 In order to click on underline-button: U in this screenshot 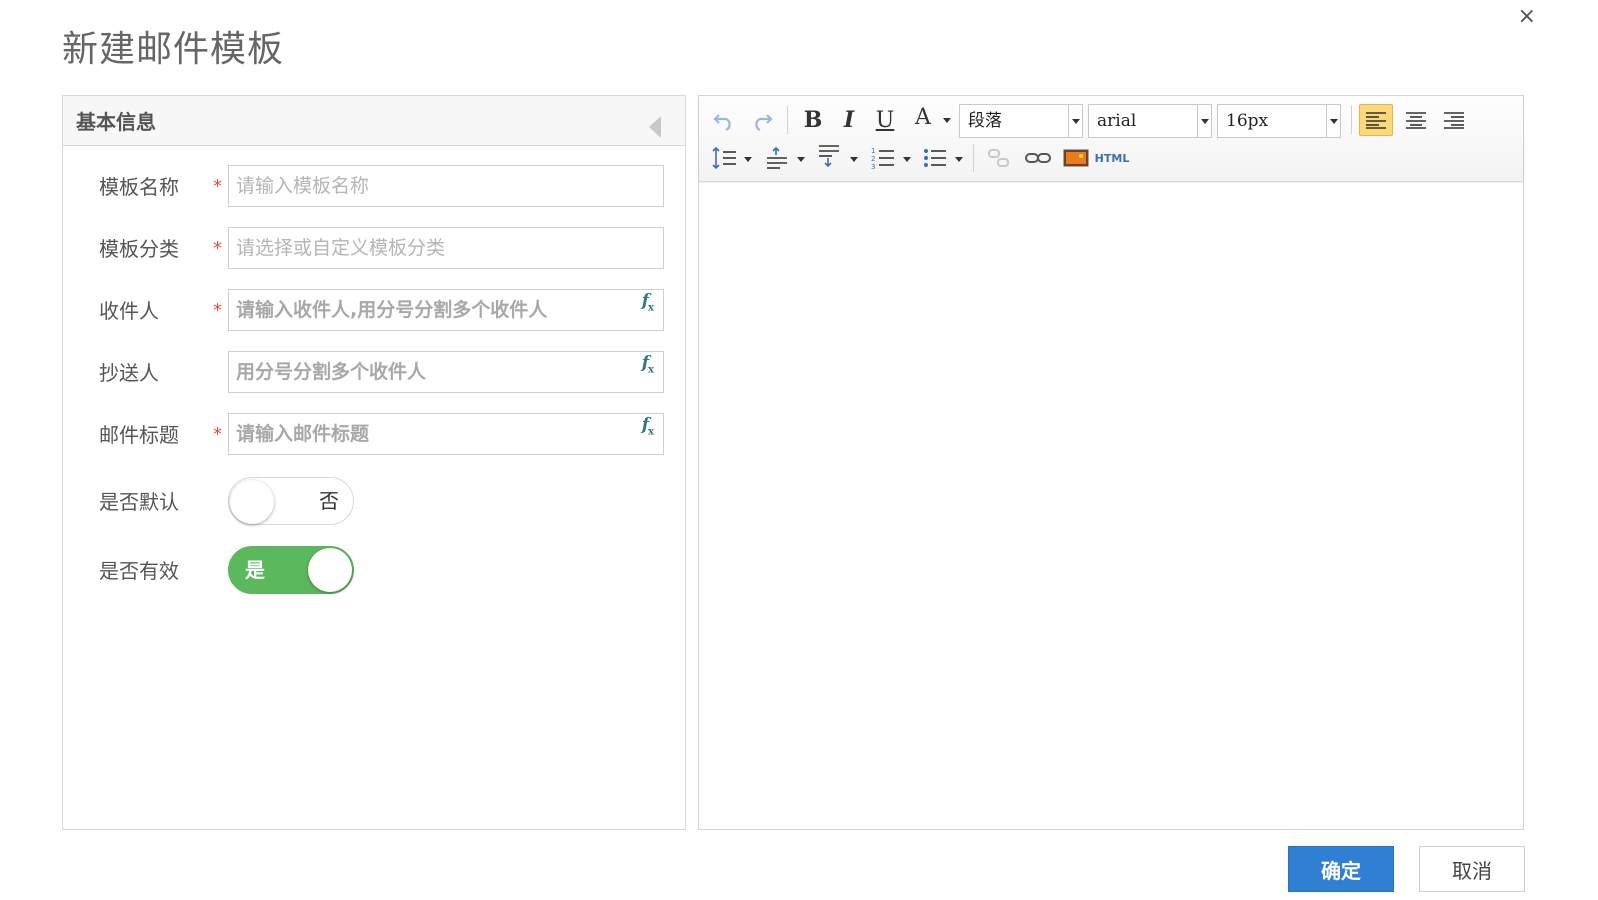, I will do `click(885, 120)`.